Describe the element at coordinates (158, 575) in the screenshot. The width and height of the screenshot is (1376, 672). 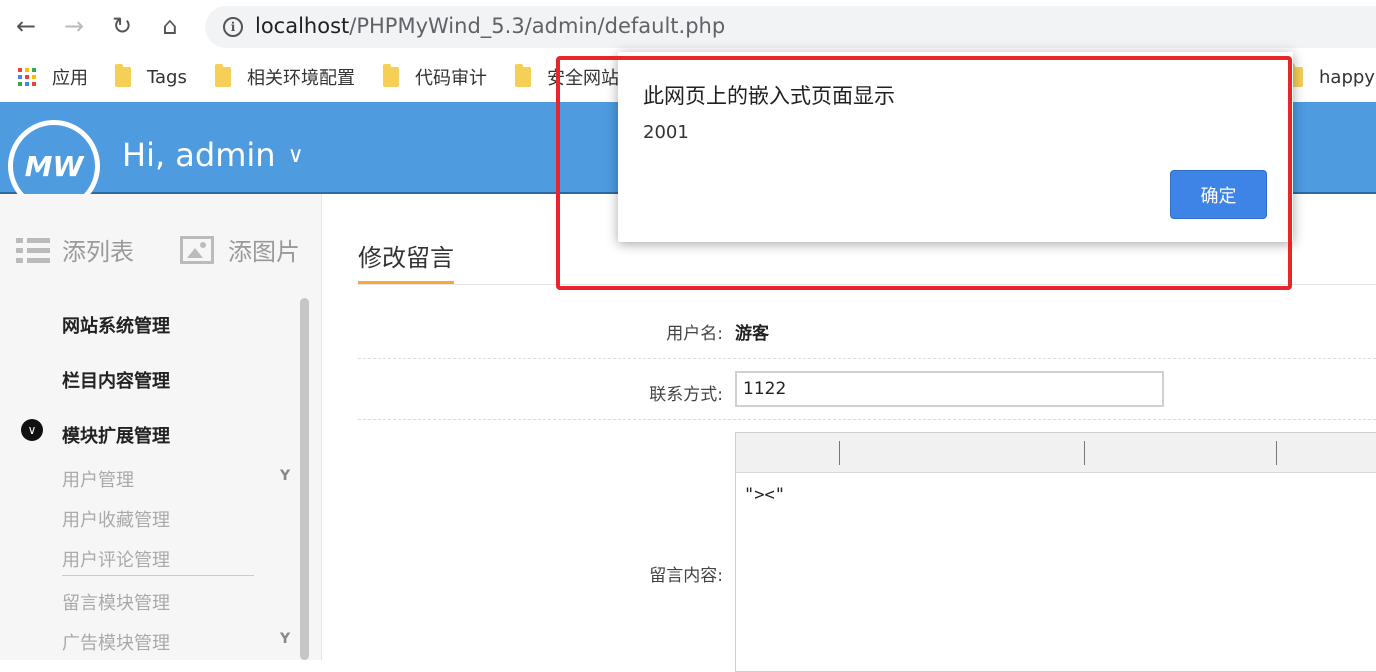
I see `submenu-divider` at that location.